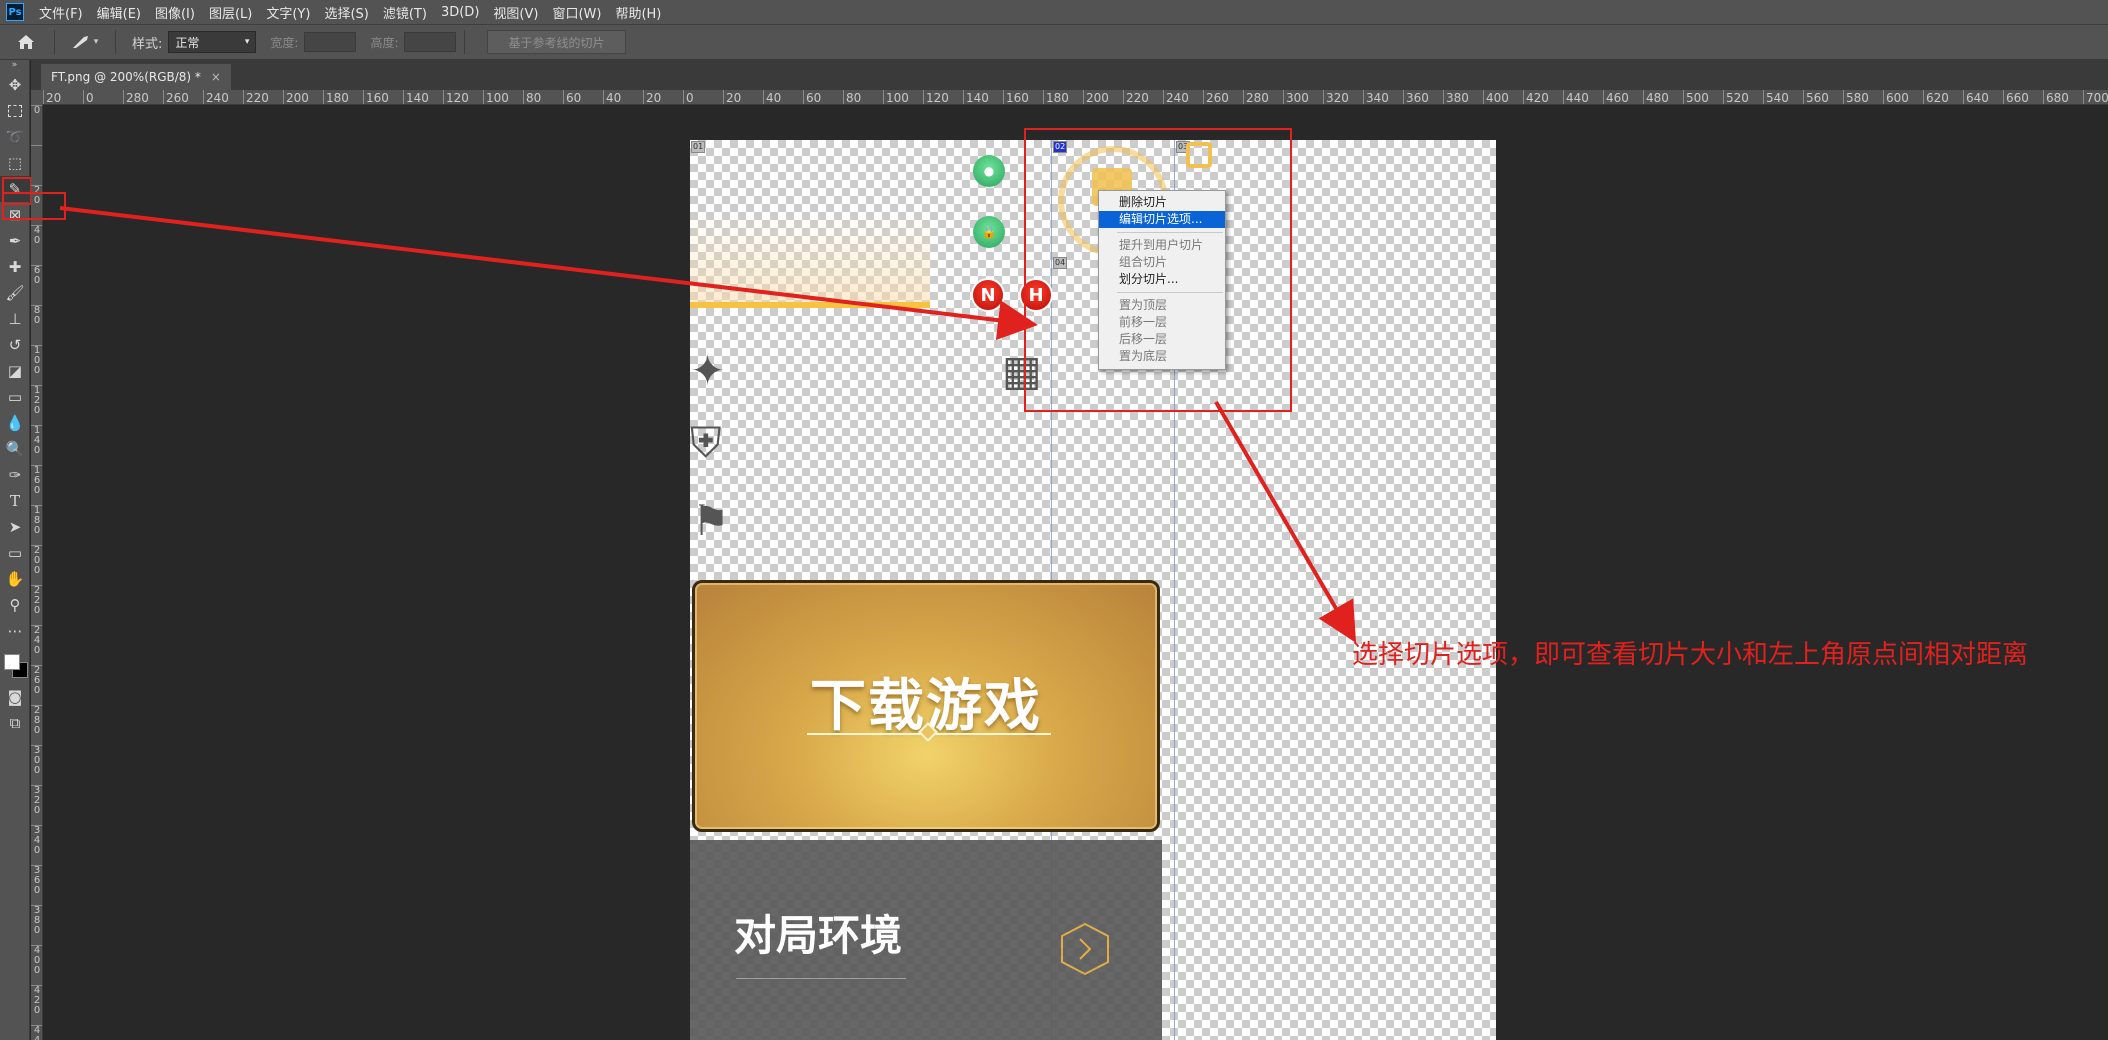 Image resolution: width=2108 pixels, height=1040 pixels. What do you see at coordinates (818, 935) in the screenshot?
I see `match-environment-text: 对局环境` at bounding box center [818, 935].